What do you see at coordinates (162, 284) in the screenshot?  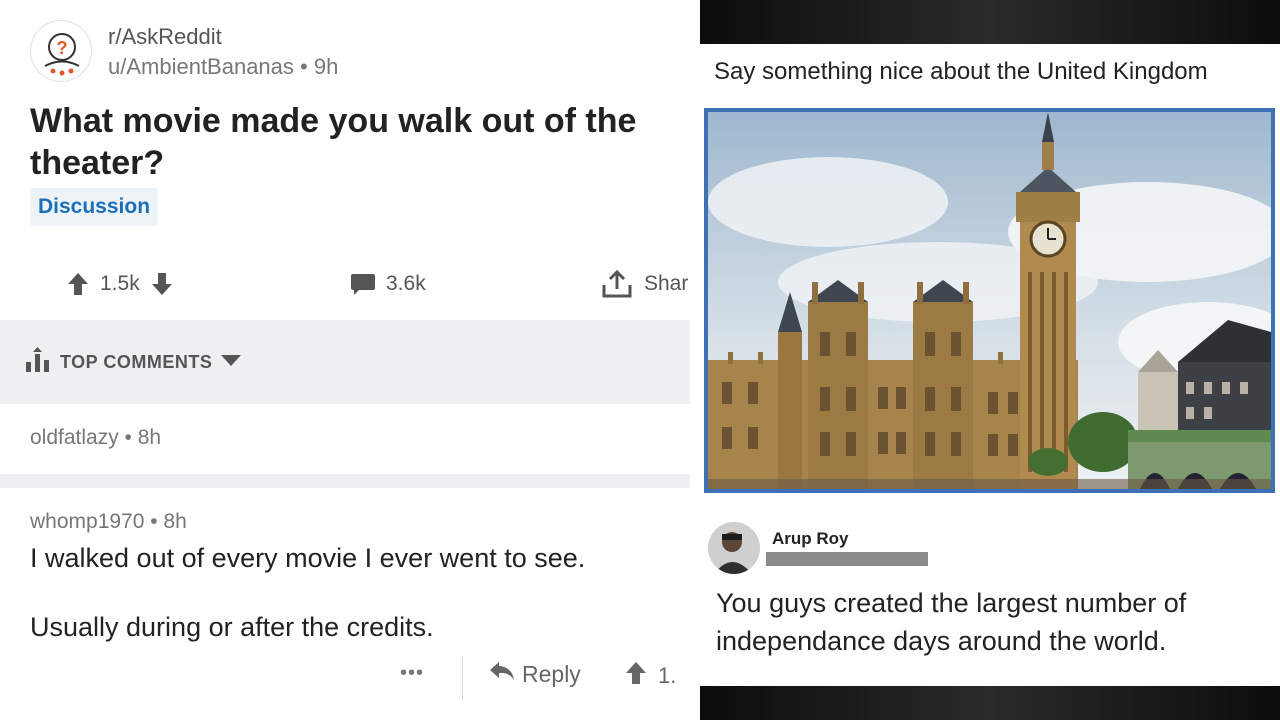 I see `downvote-icon` at bounding box center [162, 284].